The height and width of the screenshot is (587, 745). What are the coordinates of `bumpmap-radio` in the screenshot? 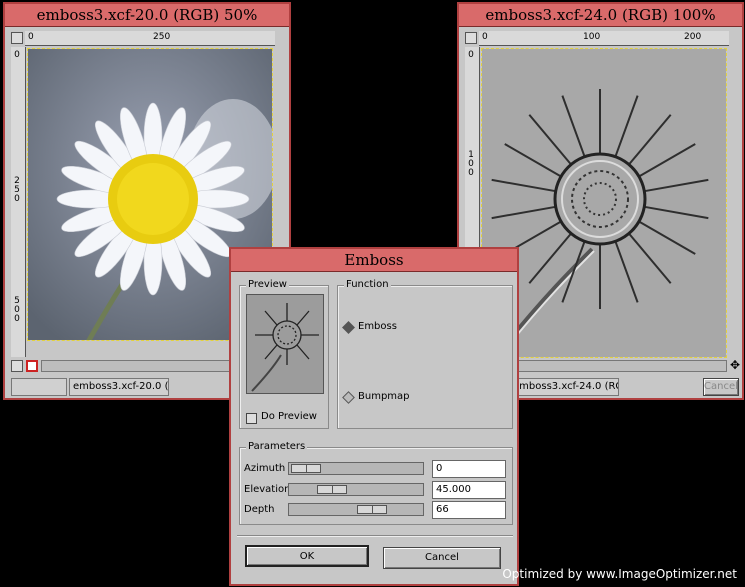 It's located at (348, 397).